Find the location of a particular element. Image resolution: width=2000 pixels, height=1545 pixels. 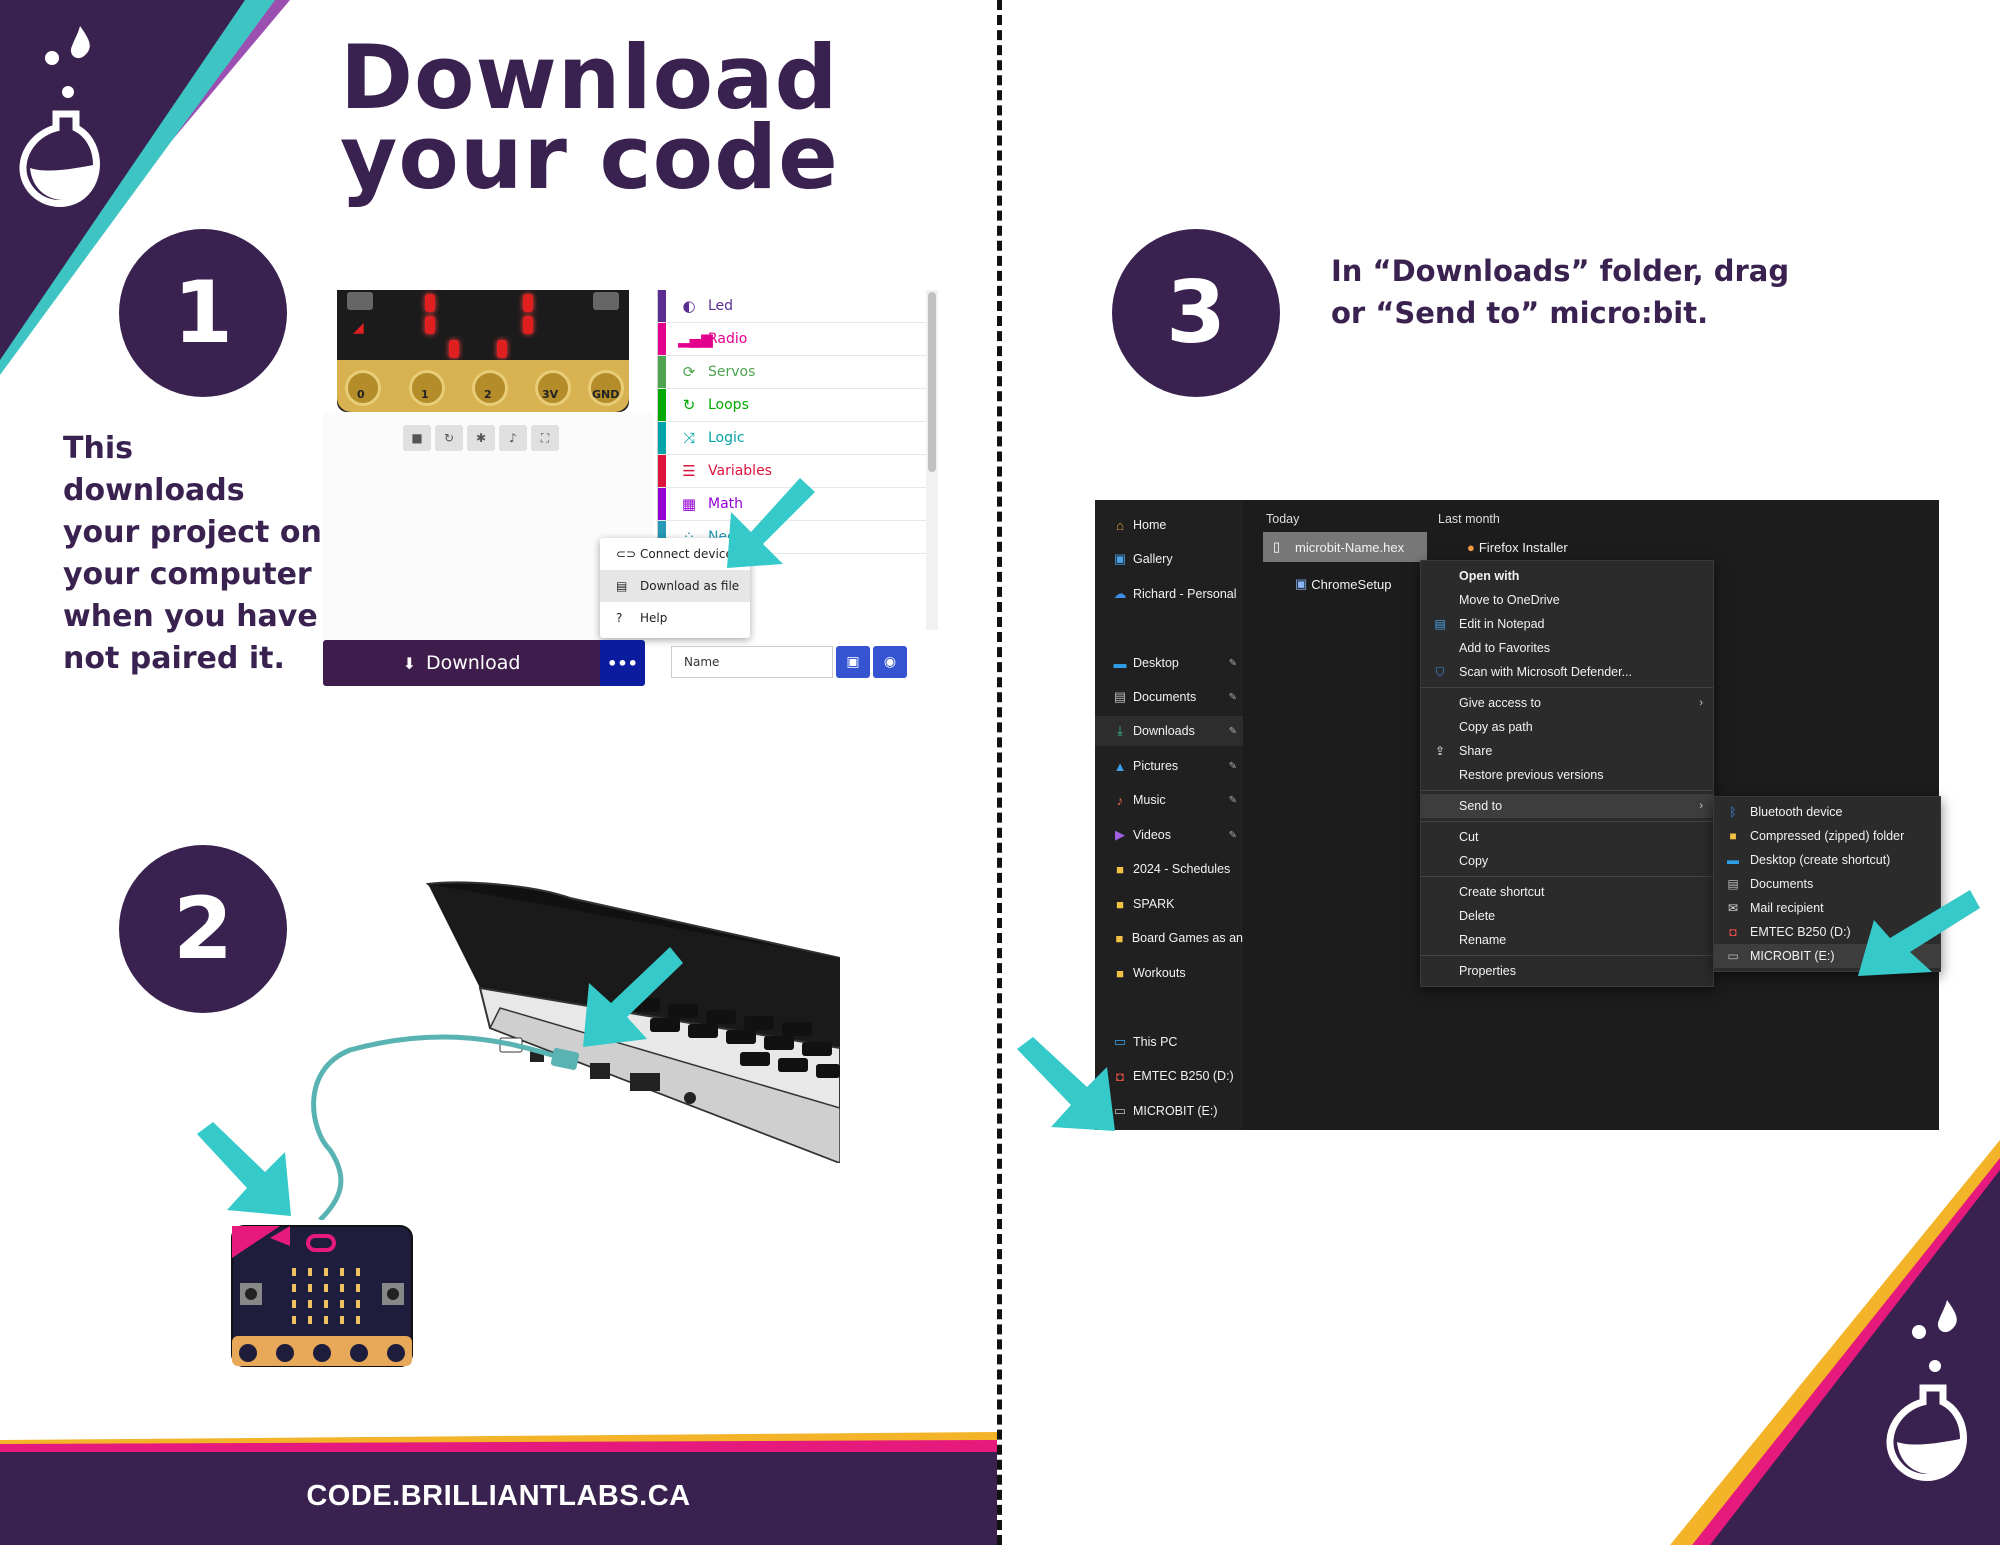

nav-item-folder: ■ 2024 - Schedules is located at coordinates (1169, 869).